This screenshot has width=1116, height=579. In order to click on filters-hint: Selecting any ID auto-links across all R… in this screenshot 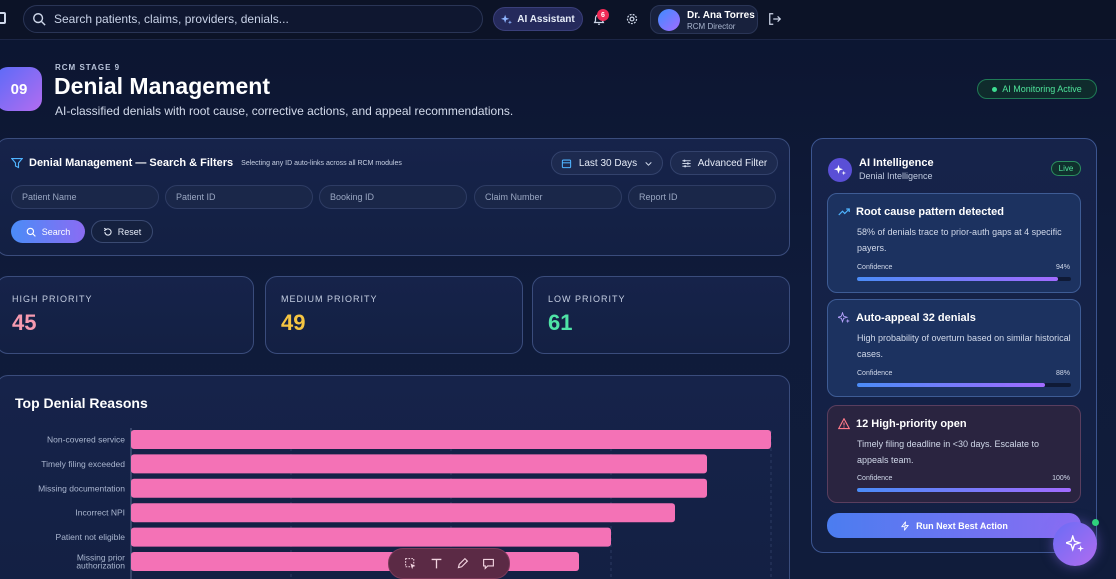, I will do `click(321, 163)`.